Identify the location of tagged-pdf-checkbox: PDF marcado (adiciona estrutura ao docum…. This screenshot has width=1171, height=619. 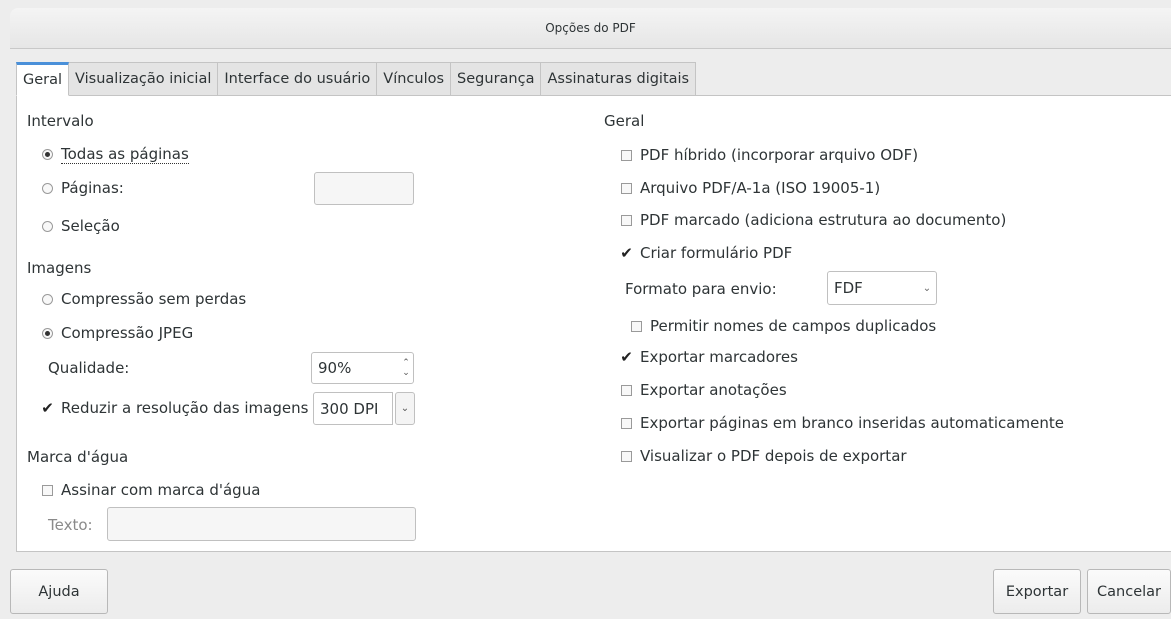
(813, 220).